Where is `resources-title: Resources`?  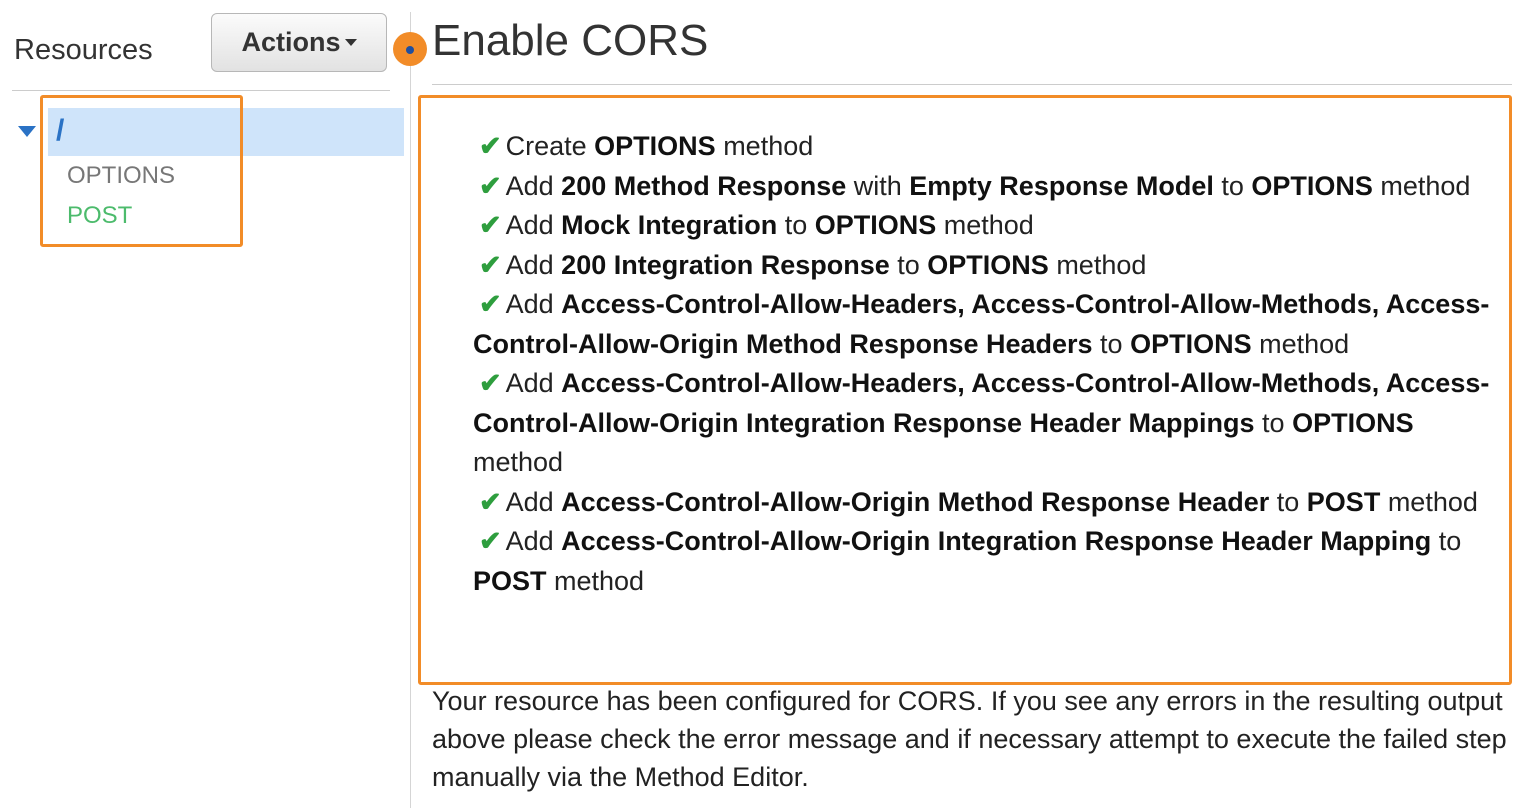
resources-title: Resources is located at coordinates (83, 50).